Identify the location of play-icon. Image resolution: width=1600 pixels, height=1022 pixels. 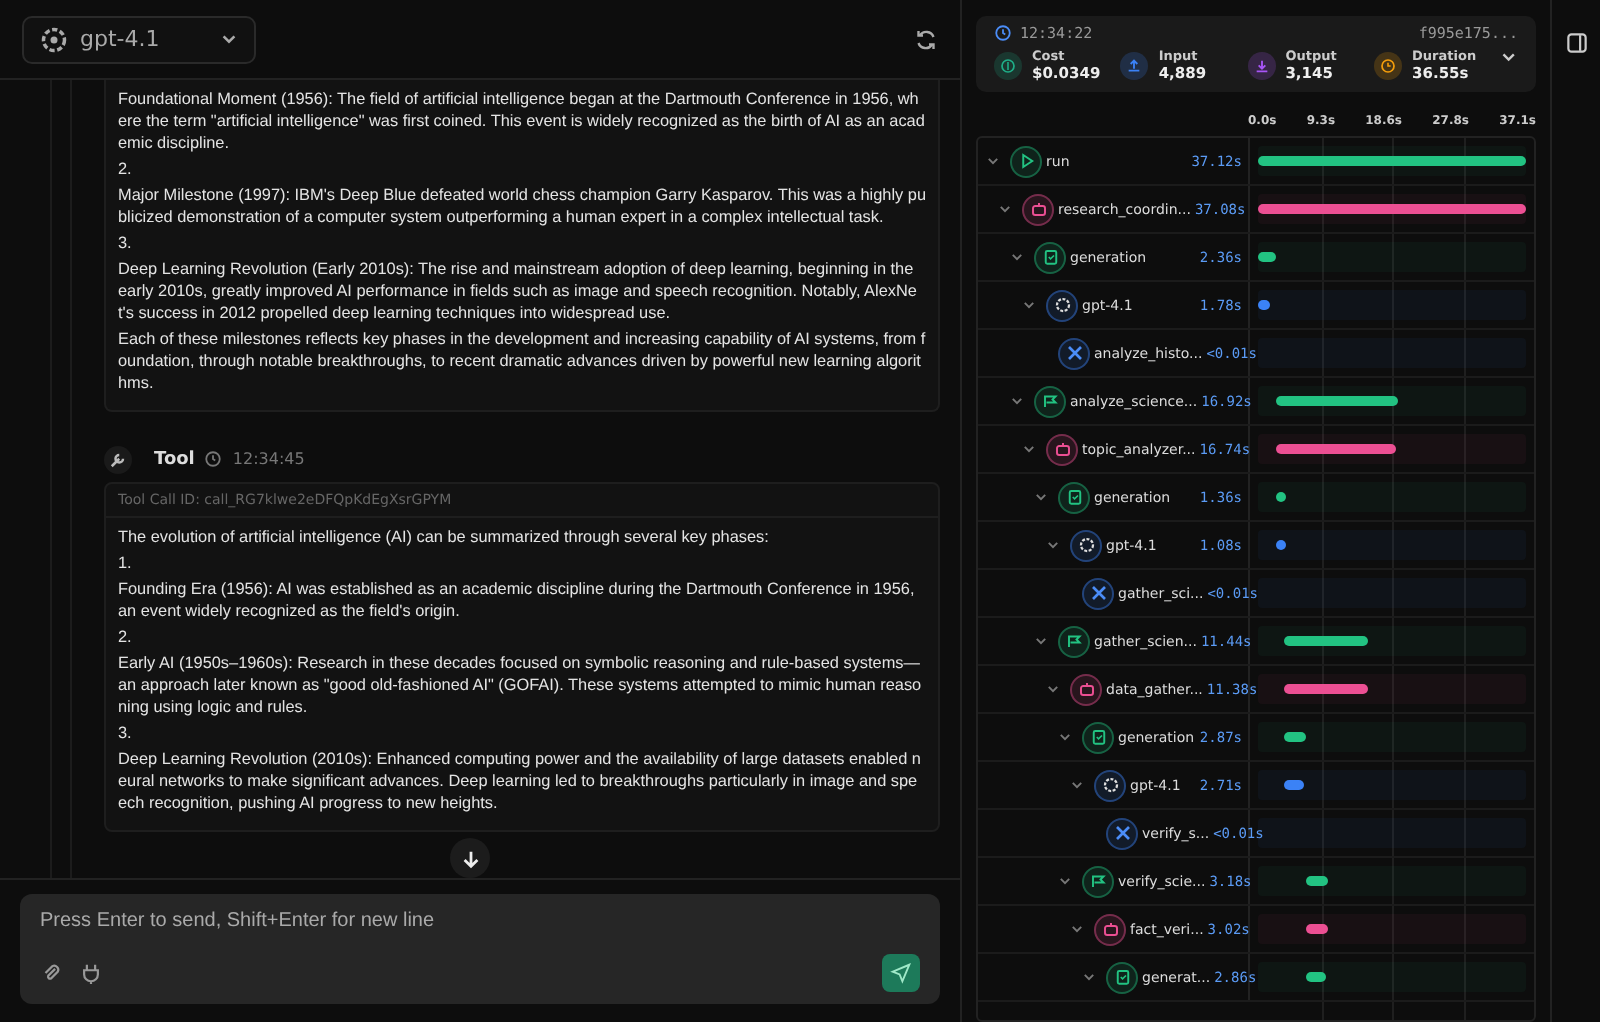
(1026, 161).